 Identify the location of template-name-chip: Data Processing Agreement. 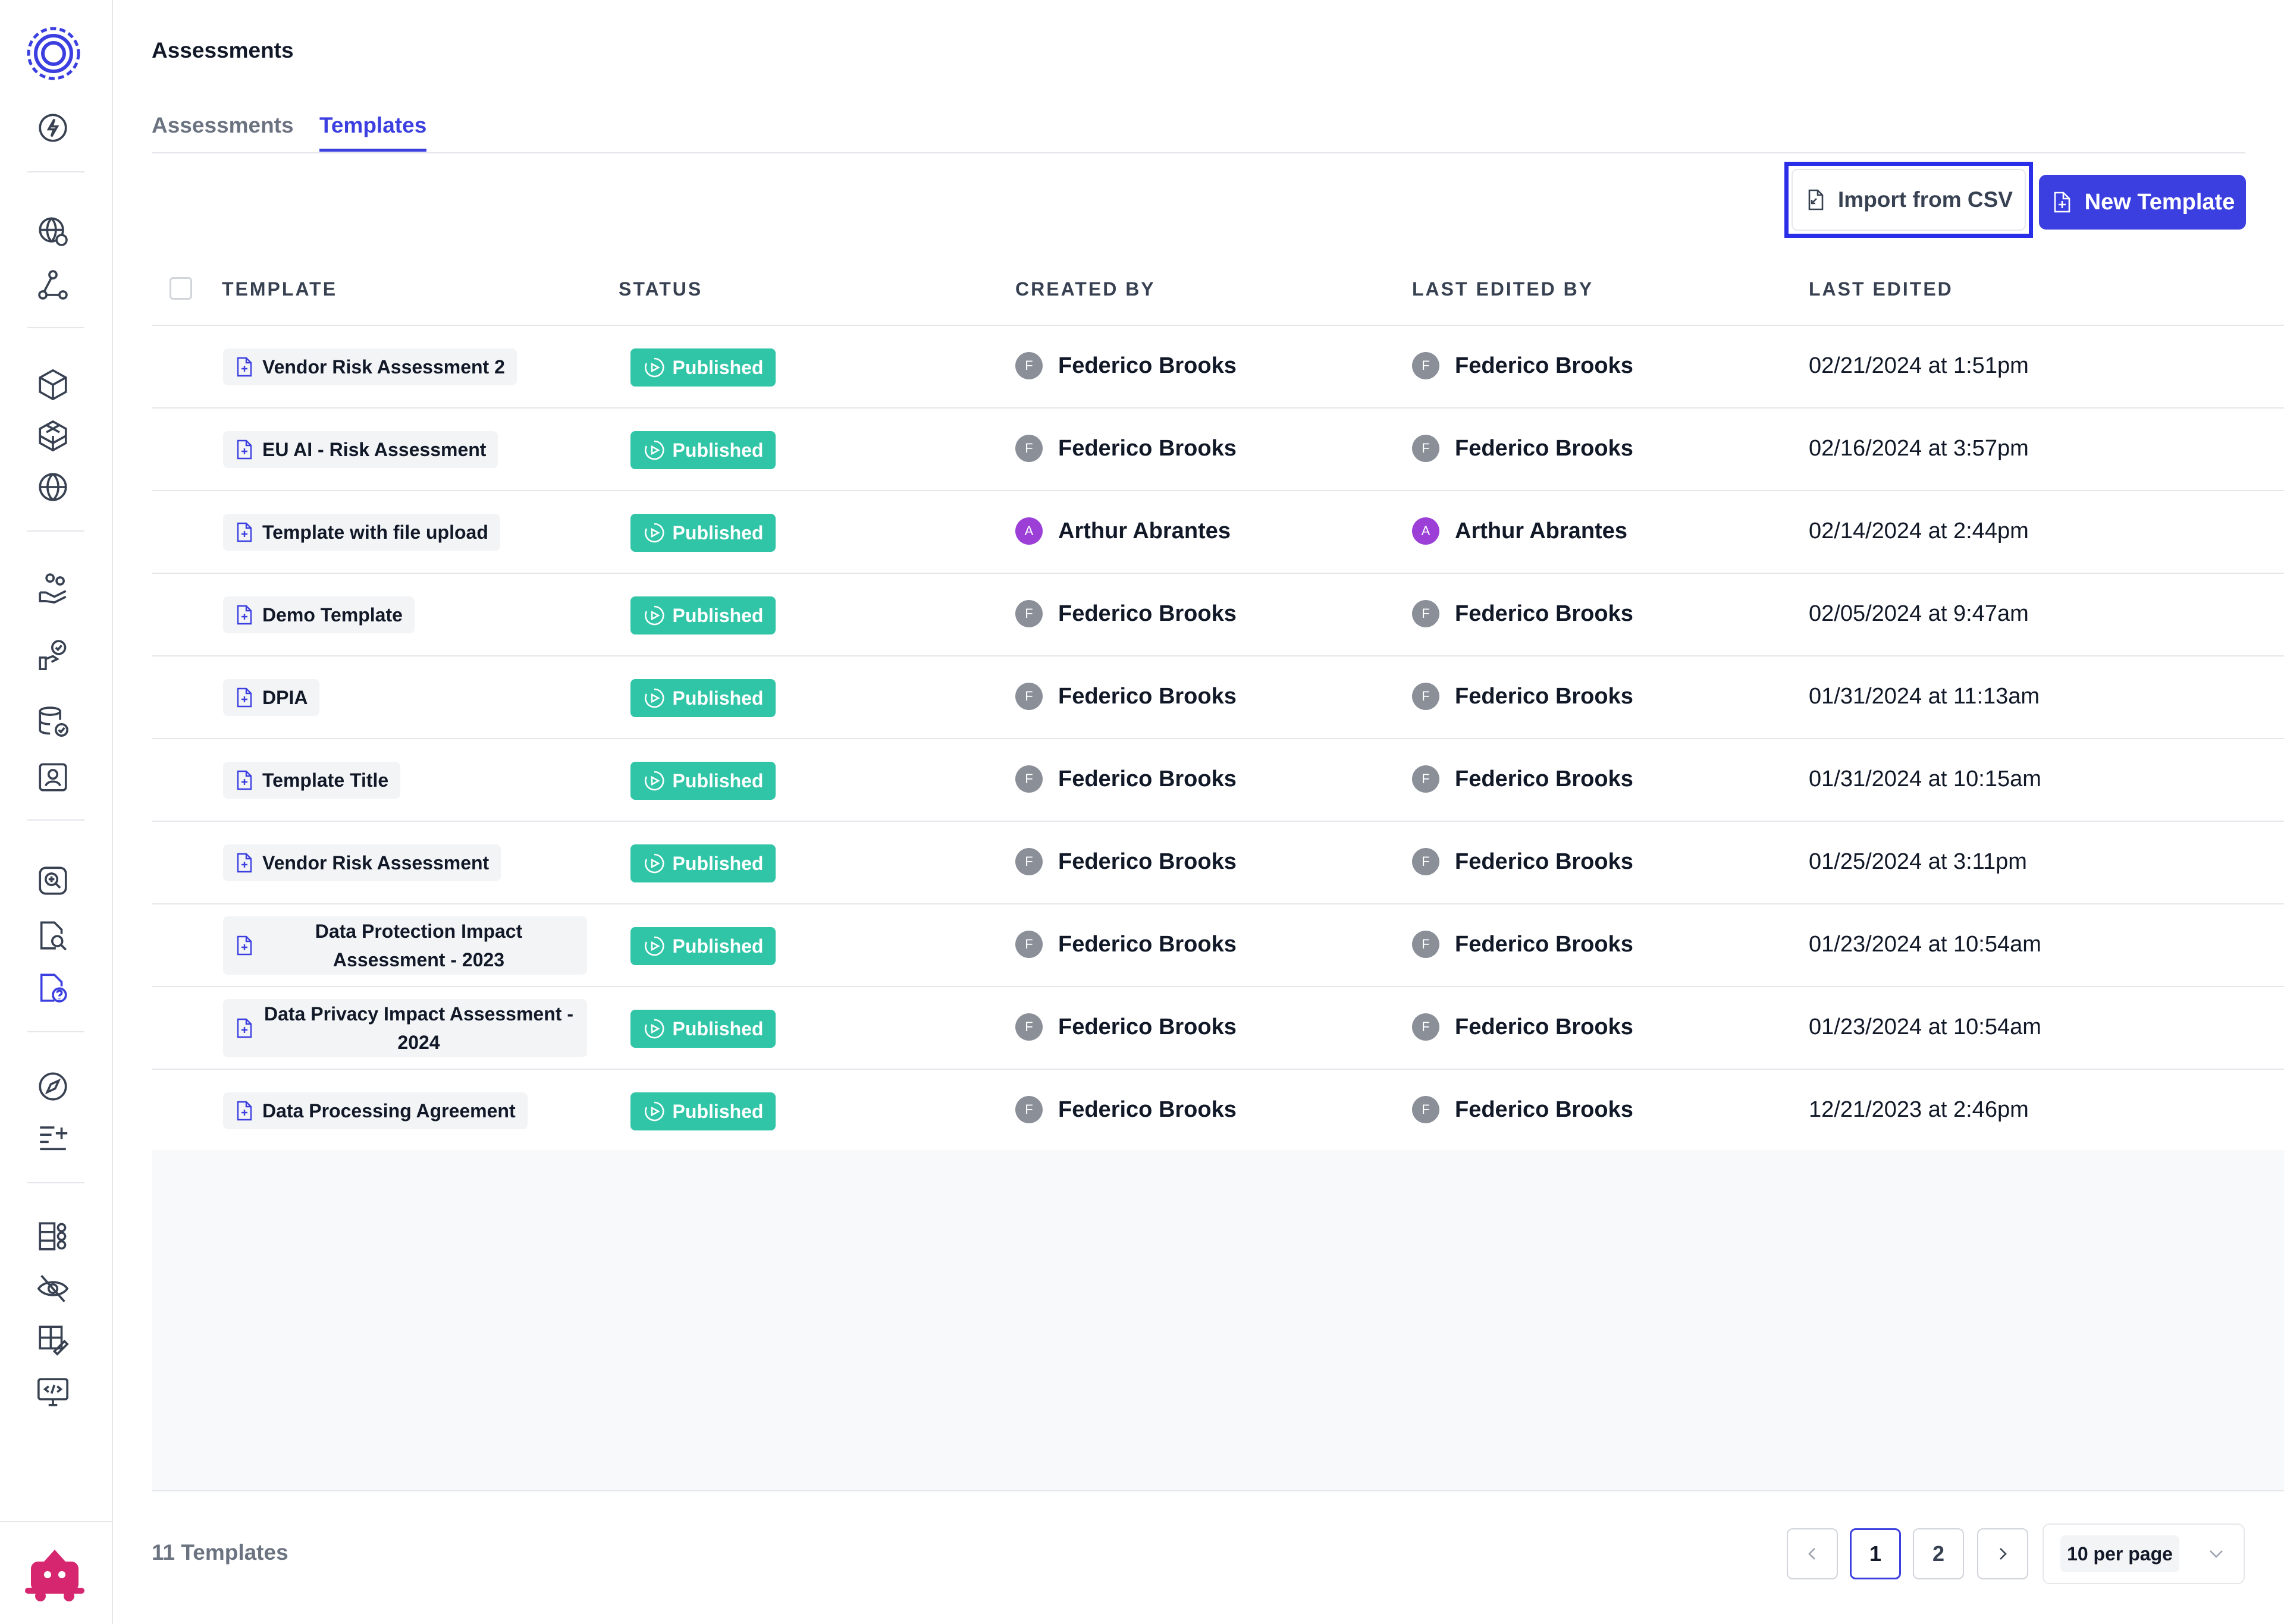
(375, 1110).